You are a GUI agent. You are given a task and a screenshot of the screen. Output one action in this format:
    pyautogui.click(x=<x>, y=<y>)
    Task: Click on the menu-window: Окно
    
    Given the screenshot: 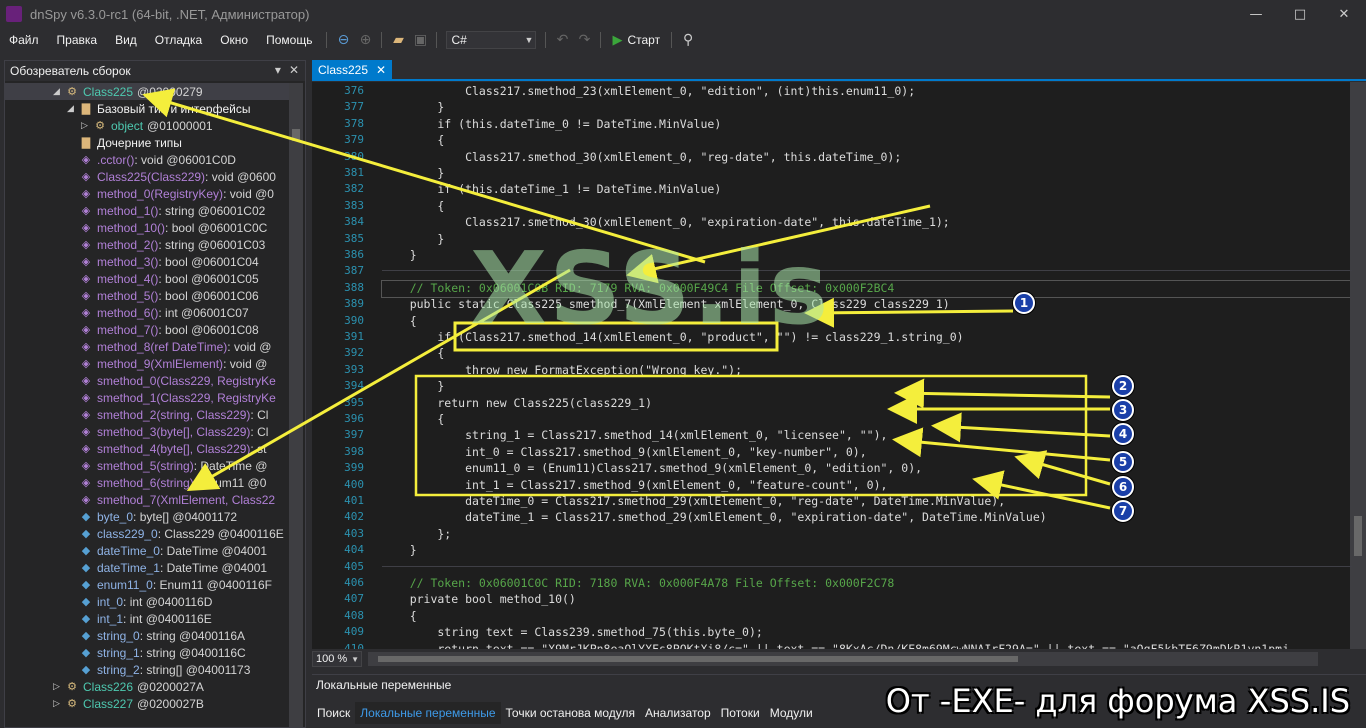 What is the action you would take?
    pyautogui.click(x=234, y=40)
    